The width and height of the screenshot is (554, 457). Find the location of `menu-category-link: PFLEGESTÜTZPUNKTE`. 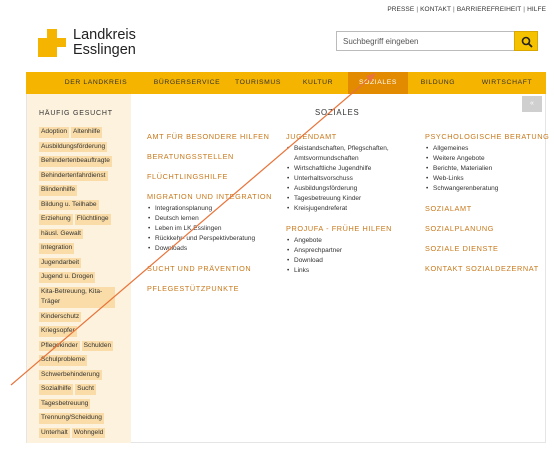

menu-category-link: PFLEGESTÜTZPUNKTE is located at coordinates (214, 288).